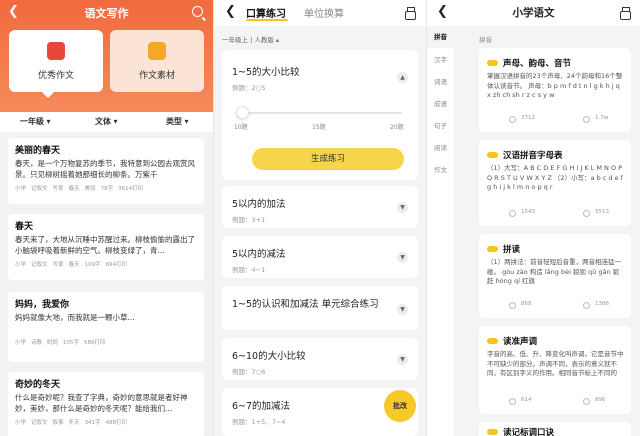  What do you see at coordinates (230, 11) in the screenshot?
I see `back-icon: ❮` at bounding box center [230, 11].